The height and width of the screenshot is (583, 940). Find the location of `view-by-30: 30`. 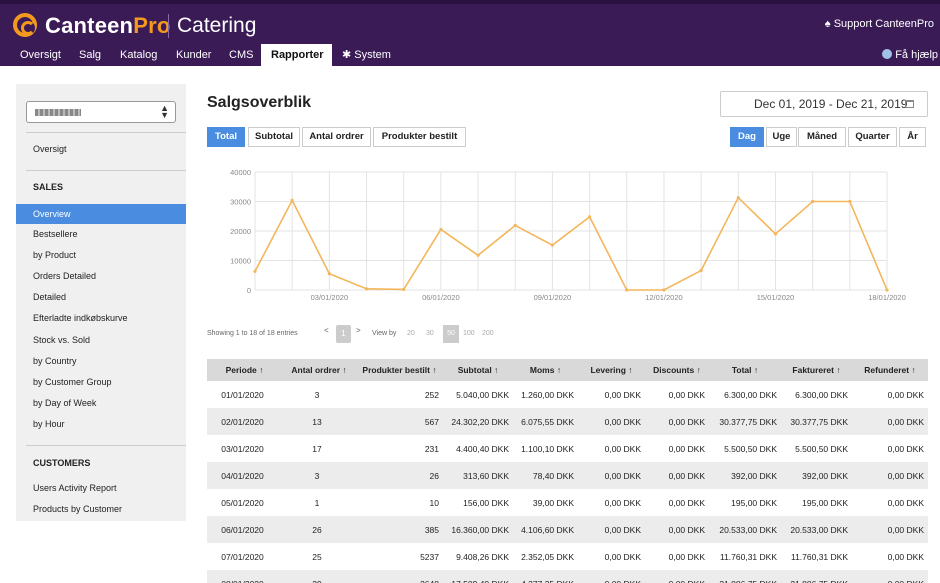

view-by-30: 30 is located at coordinates (430, 333).